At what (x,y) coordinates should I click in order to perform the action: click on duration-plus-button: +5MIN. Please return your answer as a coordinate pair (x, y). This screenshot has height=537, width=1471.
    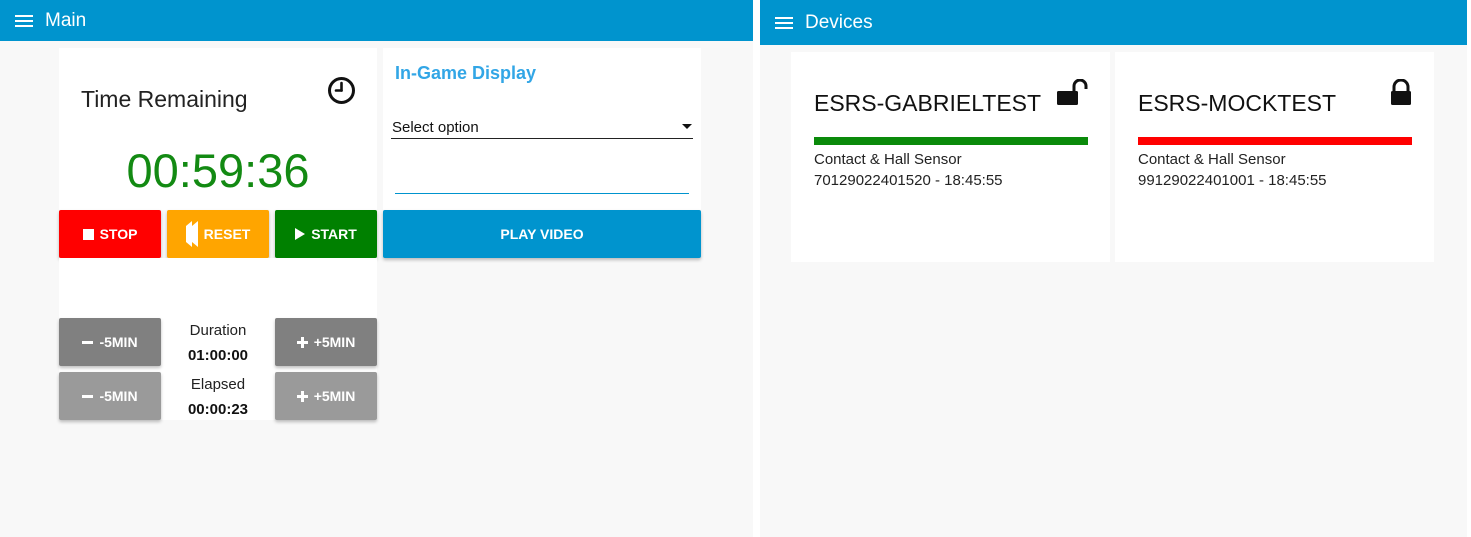
    Looking at the image, I should click on (326, 342).